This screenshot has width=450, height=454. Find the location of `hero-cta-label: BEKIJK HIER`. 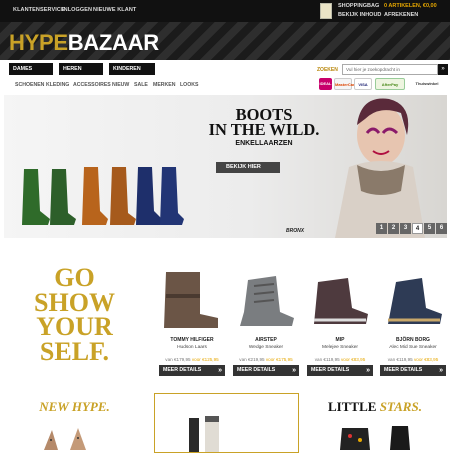

hero-cta-label: BEKIJK HIER is located at coordinates (243, 167).